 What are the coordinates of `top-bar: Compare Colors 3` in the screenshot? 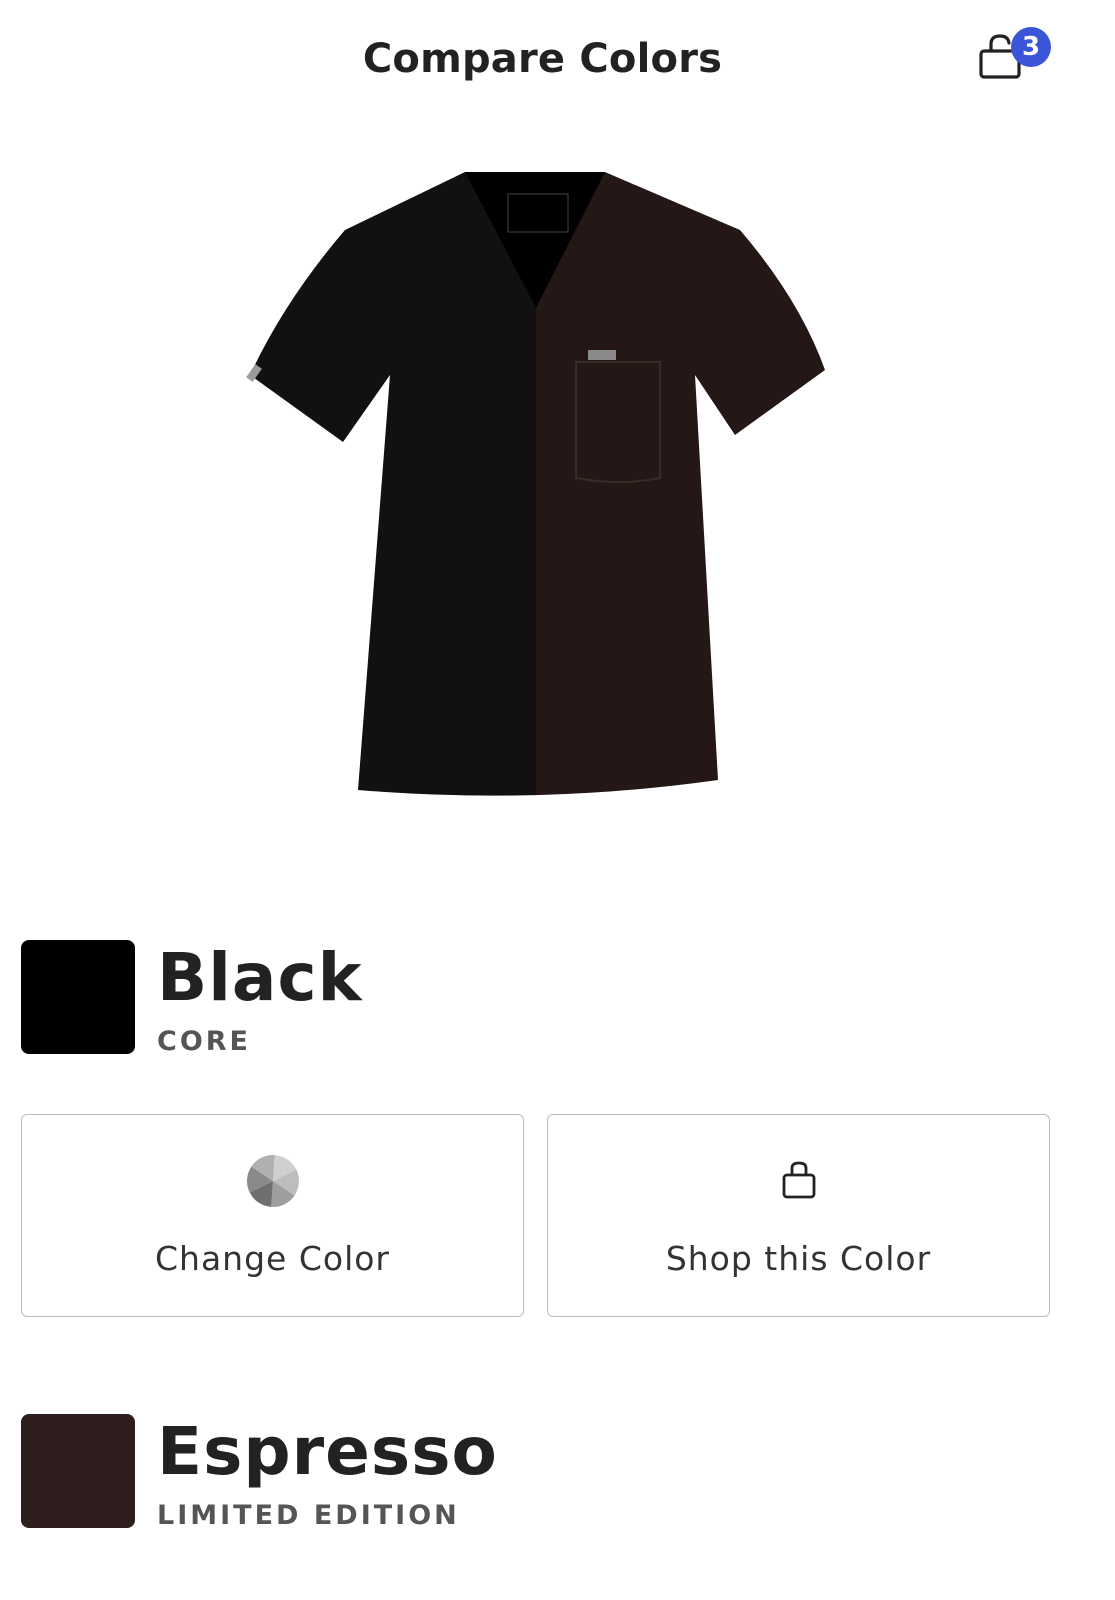 It's located at (557, 62).